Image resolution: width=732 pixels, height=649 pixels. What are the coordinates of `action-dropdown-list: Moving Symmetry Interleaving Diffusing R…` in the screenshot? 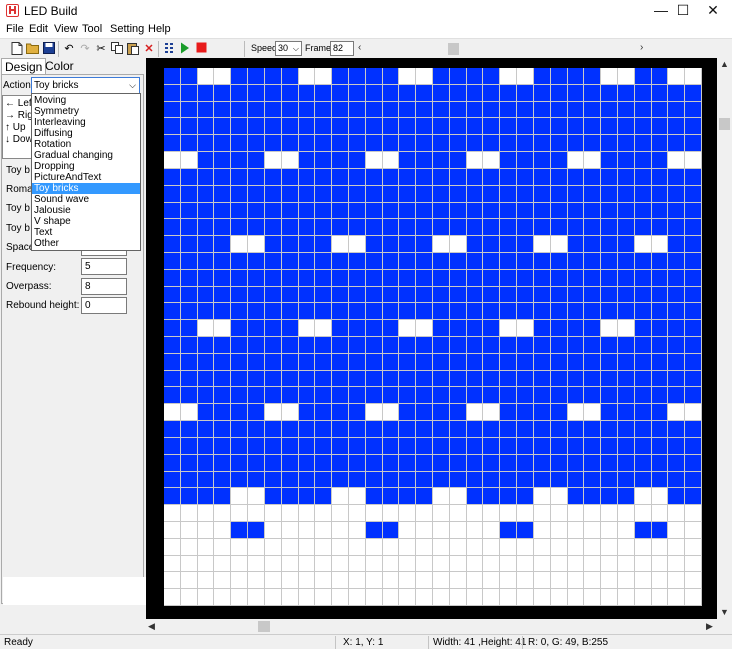 It's located at (86, 172).